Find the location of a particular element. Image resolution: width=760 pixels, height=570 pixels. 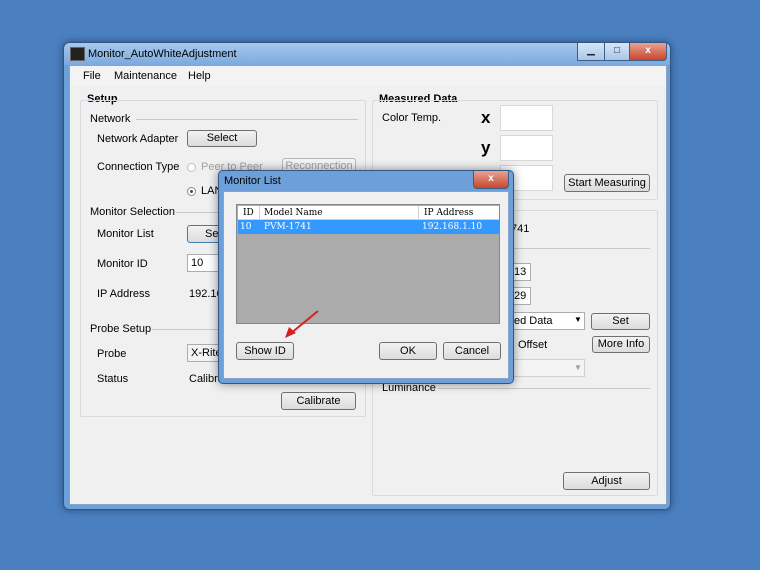

show-id-button: Show ID is located at coordinates (265, 351).